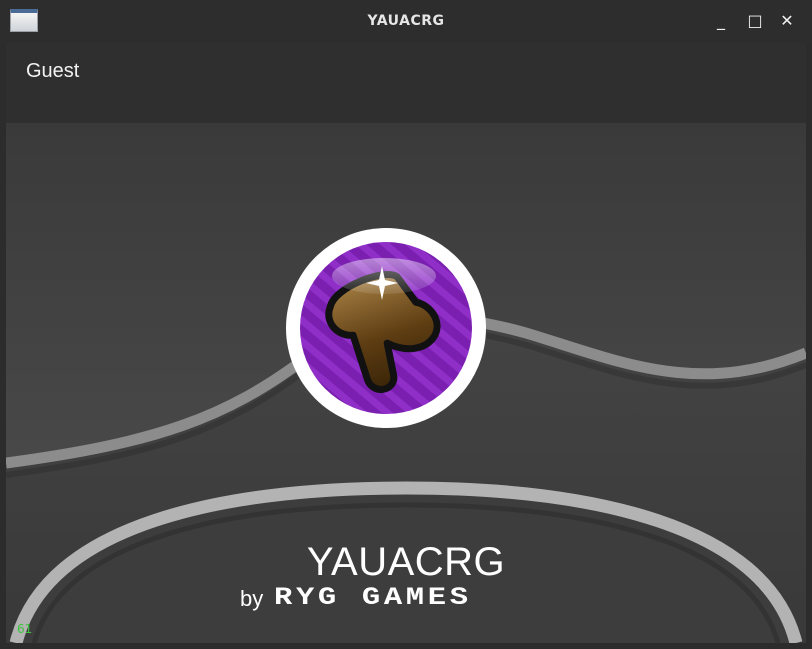 The image size is (812, 649). I want to click on minimize-button: _, so click(721, 21).